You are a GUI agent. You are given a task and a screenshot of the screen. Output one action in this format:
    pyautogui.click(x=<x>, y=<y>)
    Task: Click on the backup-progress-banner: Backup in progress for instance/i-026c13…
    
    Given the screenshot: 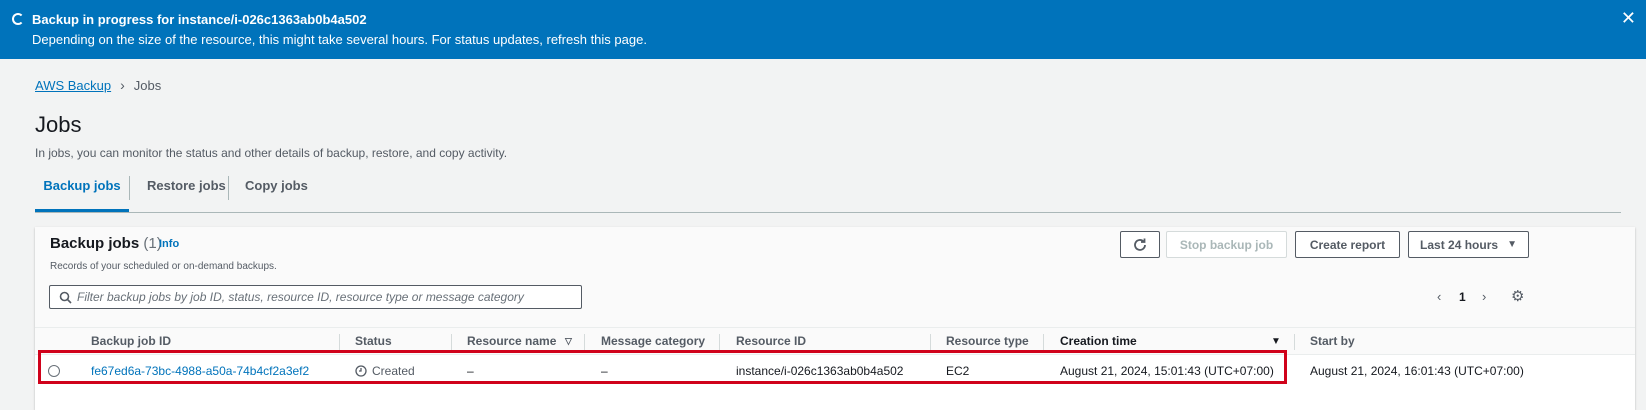 What is the action you would take?
    pyautogui.click(x=823, y=29)
    